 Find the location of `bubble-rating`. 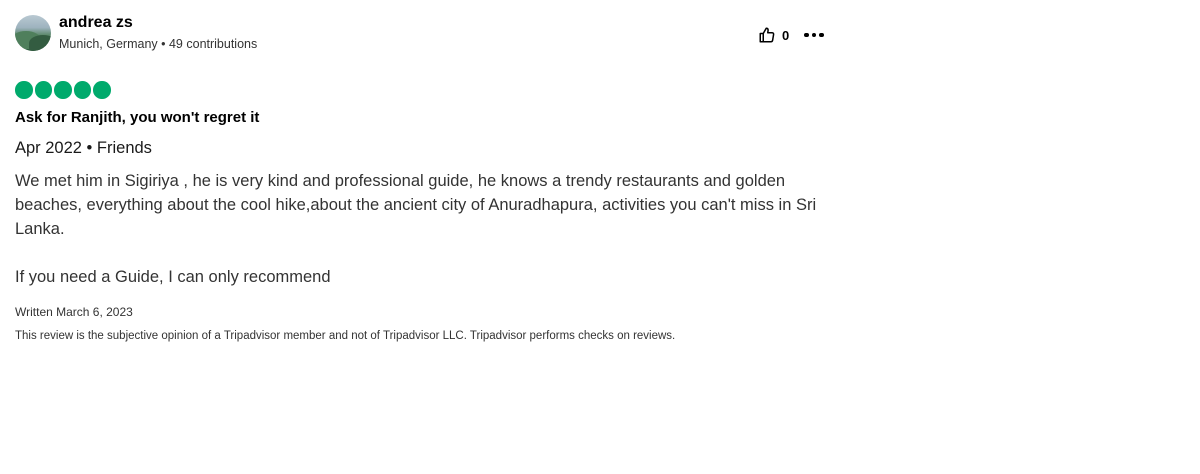

bubble-rating is located at coordinates (63, 90).